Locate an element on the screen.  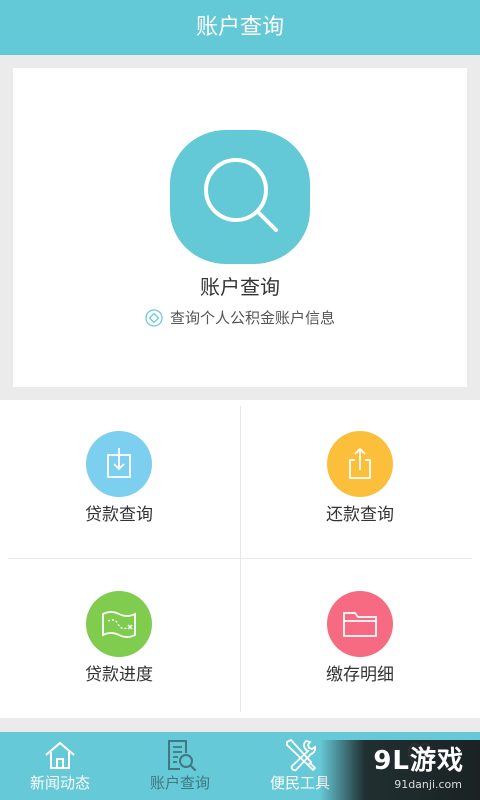
watermark-site: 91danji.com is located at coordinates (428, 784).